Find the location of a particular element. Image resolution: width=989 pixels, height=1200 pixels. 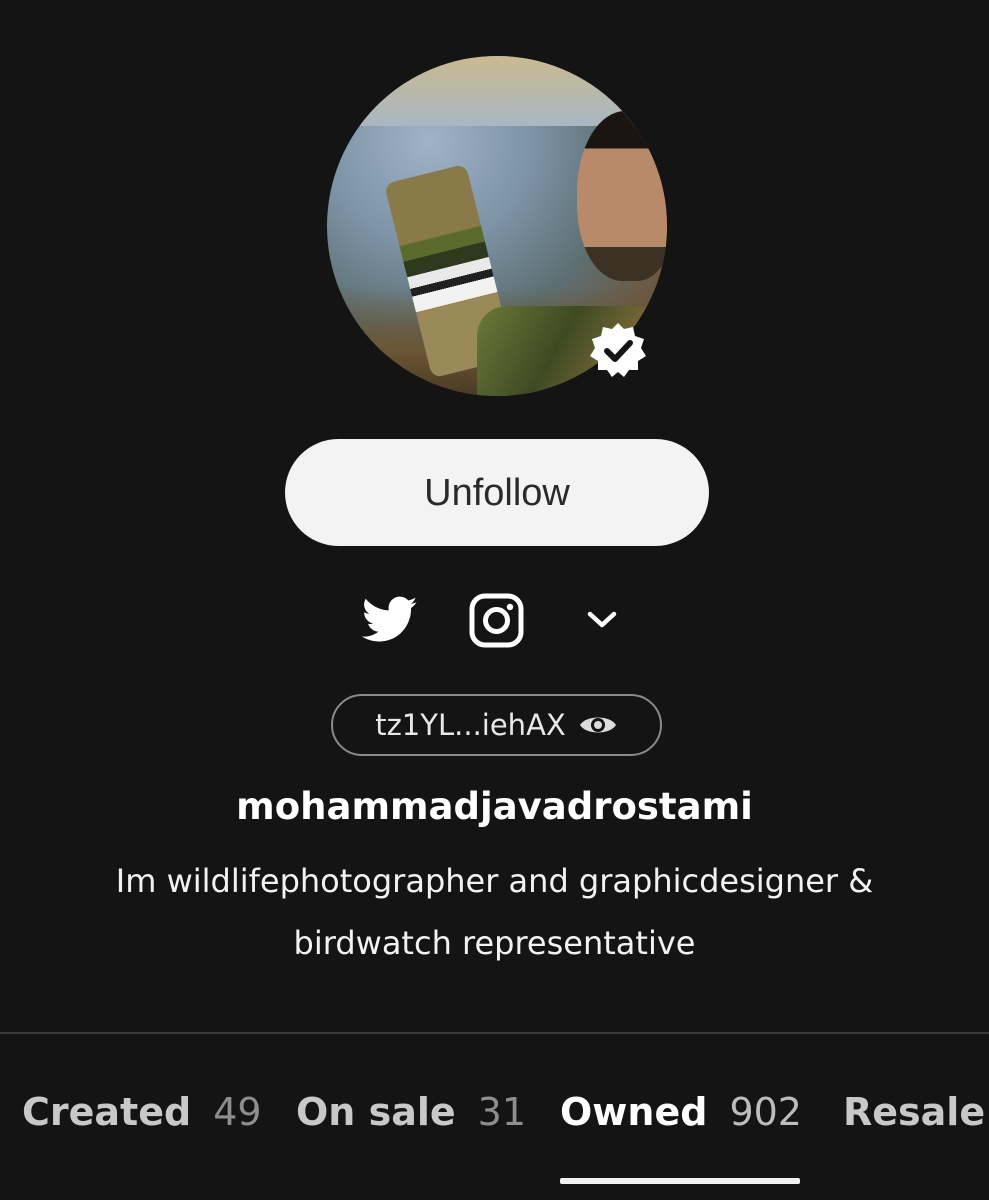

tab-label: Created is located at coordinates (107, 1112).